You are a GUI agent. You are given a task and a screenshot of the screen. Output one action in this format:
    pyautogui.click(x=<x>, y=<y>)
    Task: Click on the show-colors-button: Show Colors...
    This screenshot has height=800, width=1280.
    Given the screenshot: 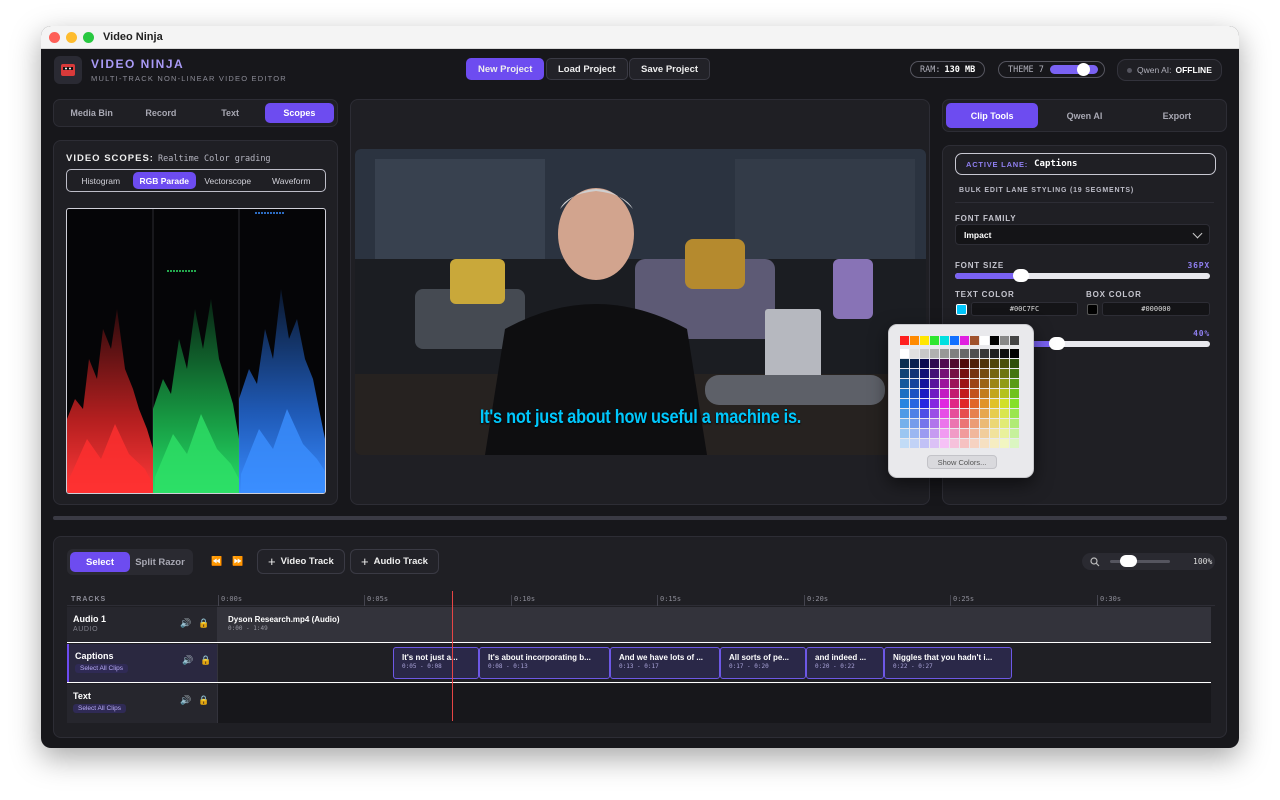 What is the action you would take?
    pyautogui.click(x=962, y=462)
    